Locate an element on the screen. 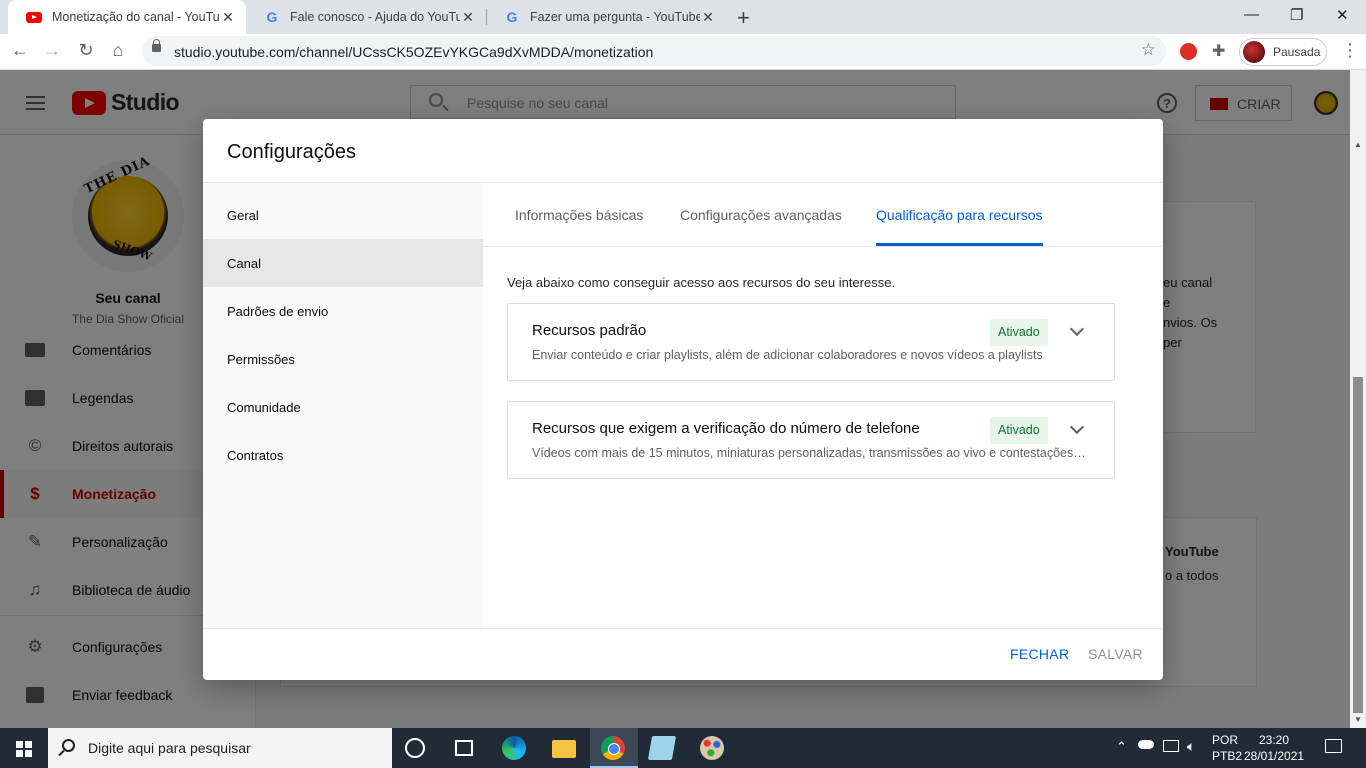 This screenshot has width=1366, height=768. dialog-title: Configurações is located at coordinates (291, 152).